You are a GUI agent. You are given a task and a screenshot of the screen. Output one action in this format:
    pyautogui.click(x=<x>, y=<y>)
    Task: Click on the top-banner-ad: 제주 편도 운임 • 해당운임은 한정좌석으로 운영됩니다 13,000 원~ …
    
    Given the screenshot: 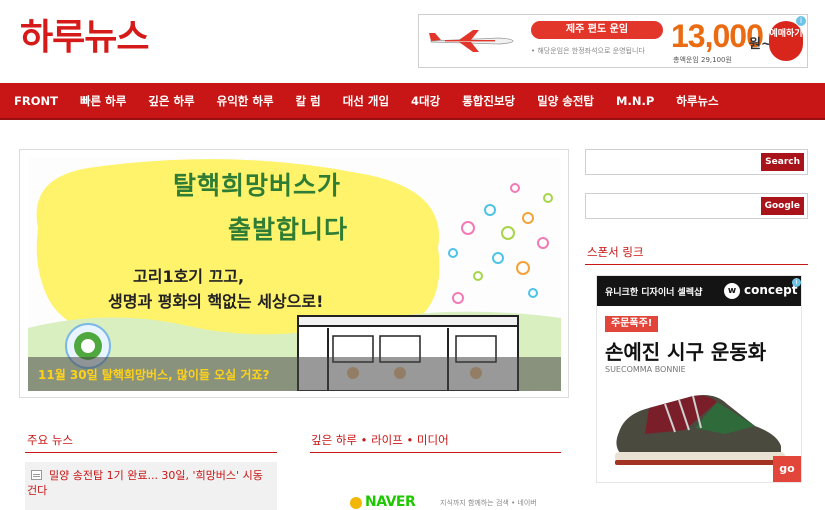 What is the action you would take?
    pyautogui.click(x=613, y=41)
    